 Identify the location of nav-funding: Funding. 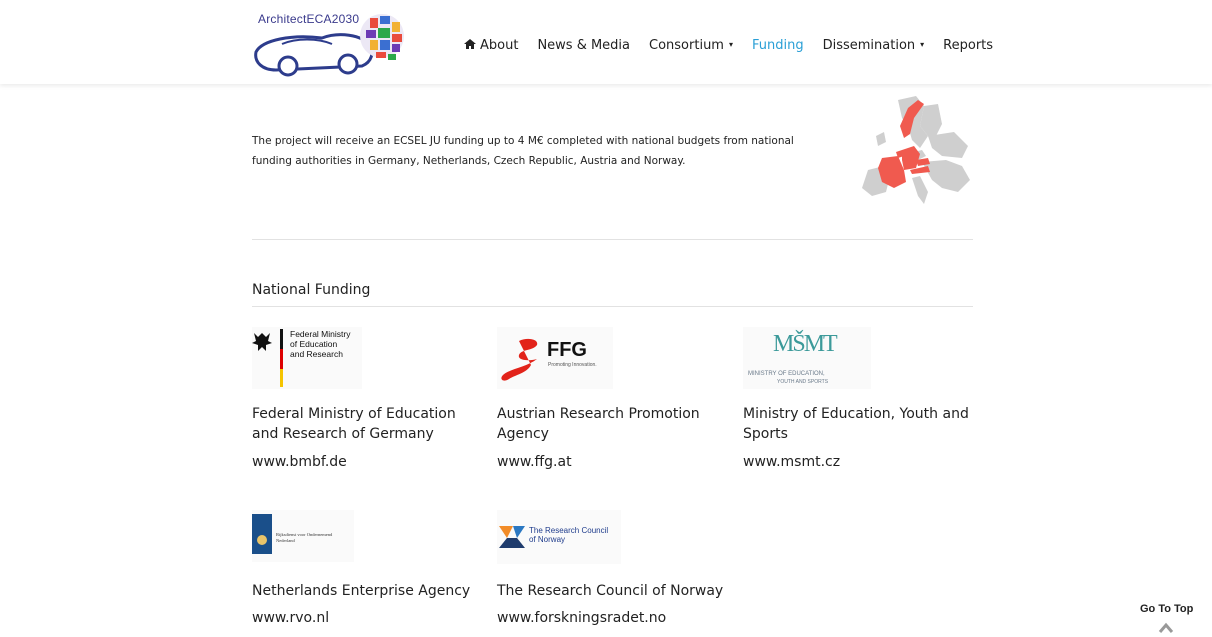
(778, 45).